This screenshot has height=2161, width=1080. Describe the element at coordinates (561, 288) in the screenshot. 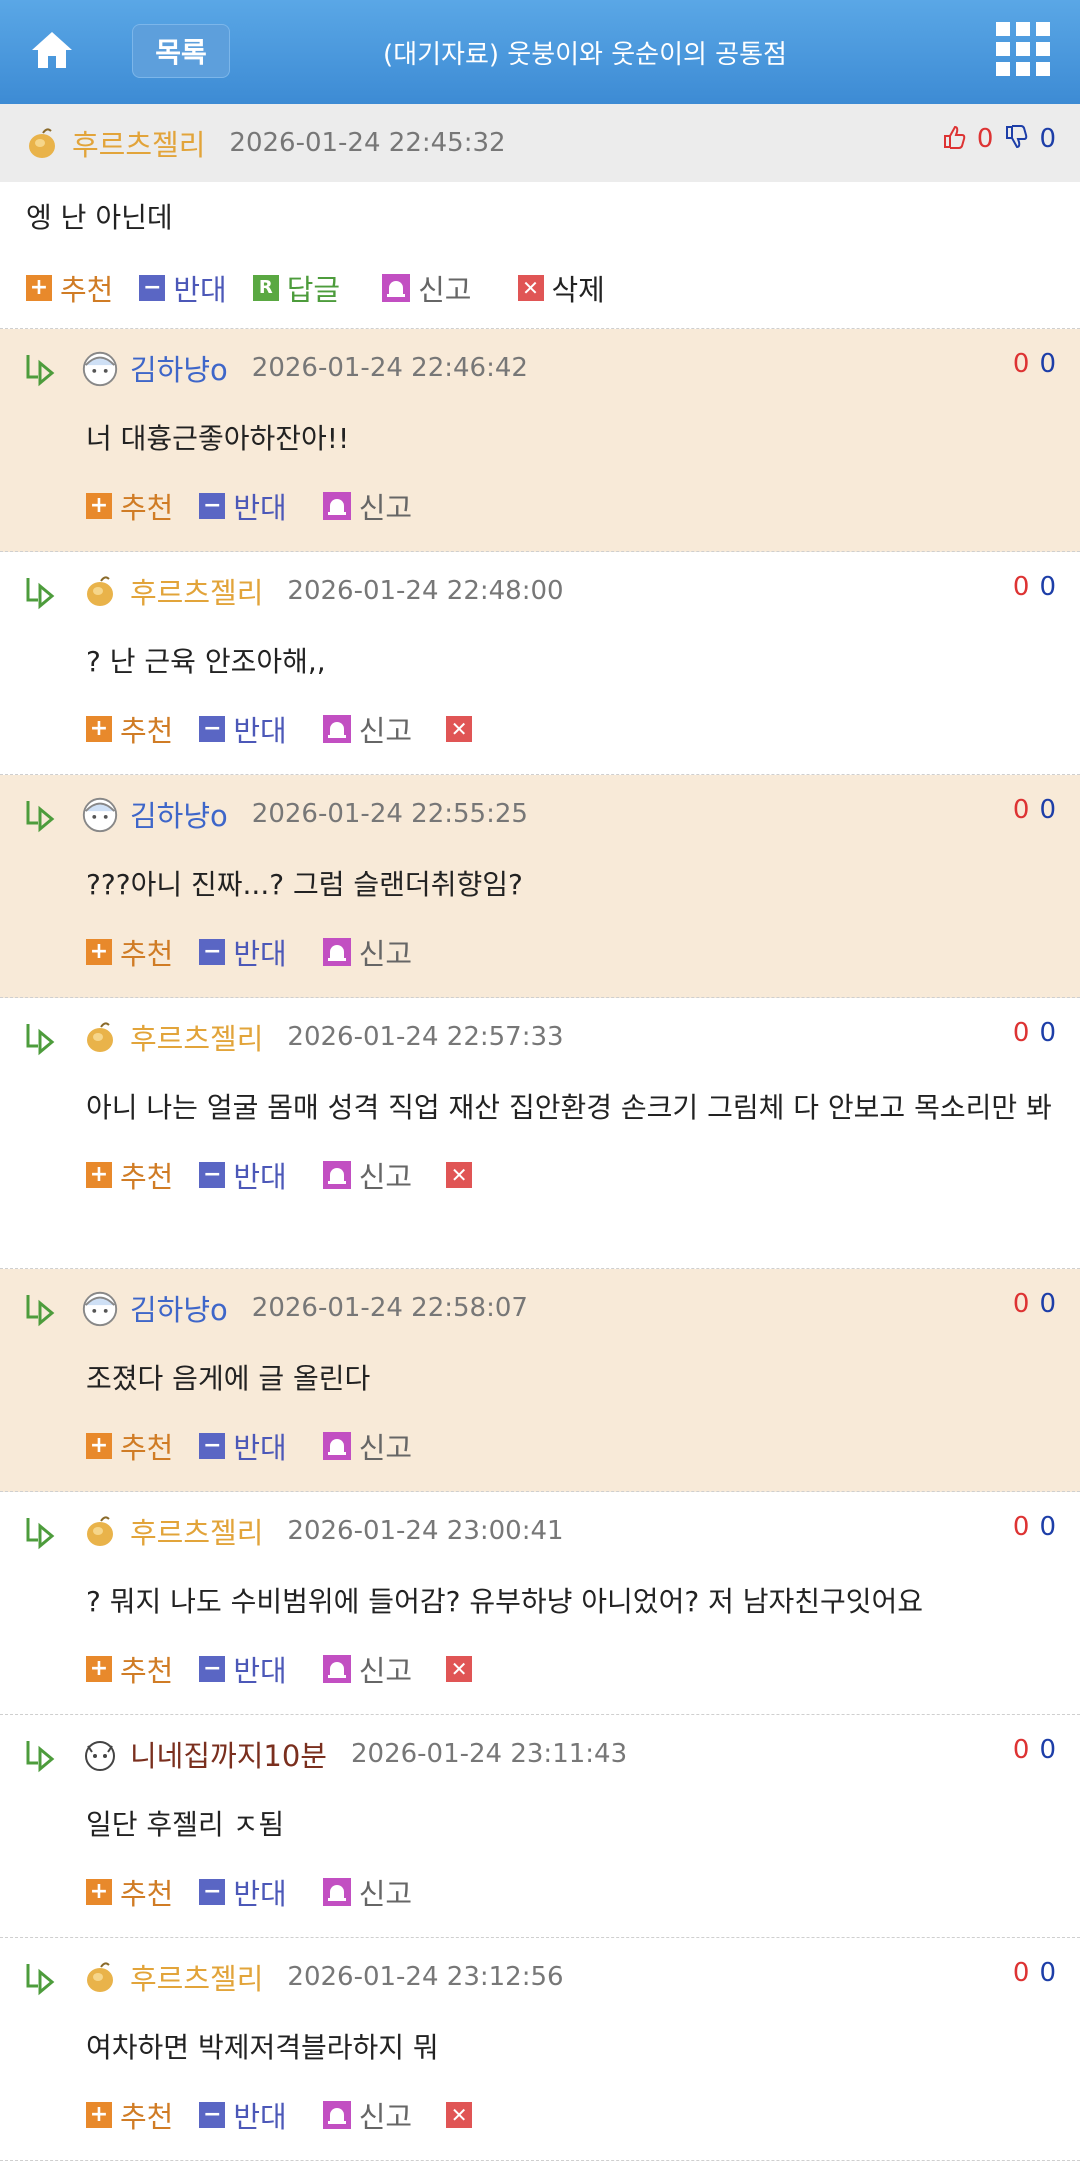

I see `delete-button: ✕ 삭제` at that location.